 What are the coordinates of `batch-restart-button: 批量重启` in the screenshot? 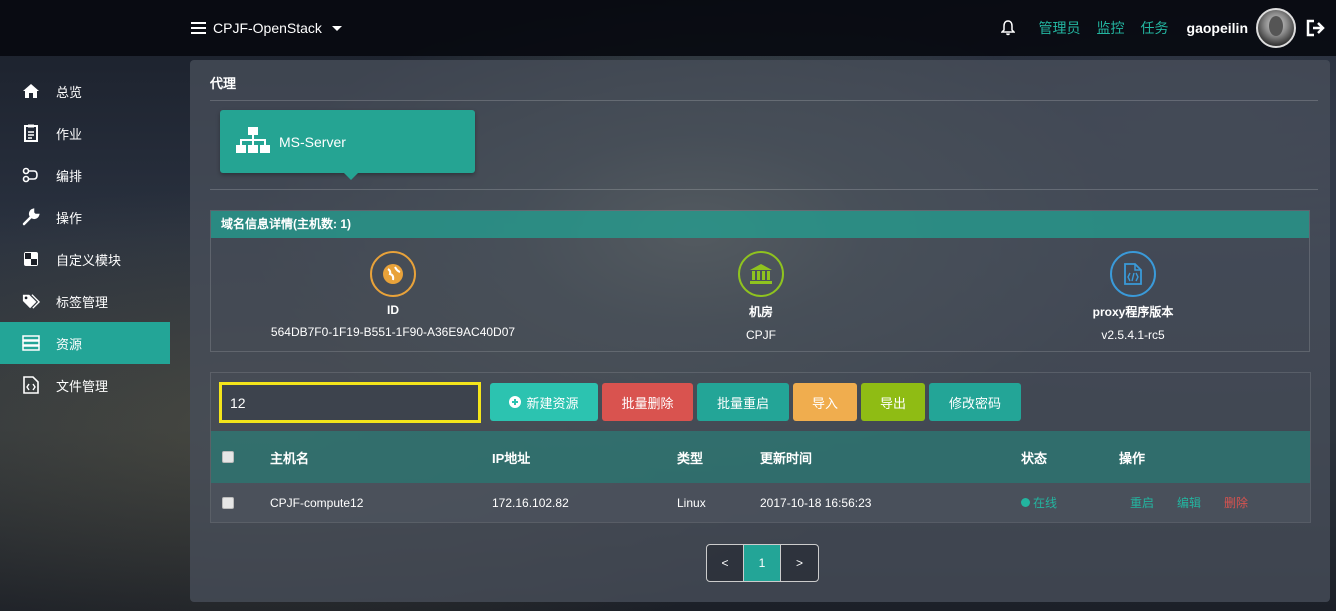 It's located at (743, 402).